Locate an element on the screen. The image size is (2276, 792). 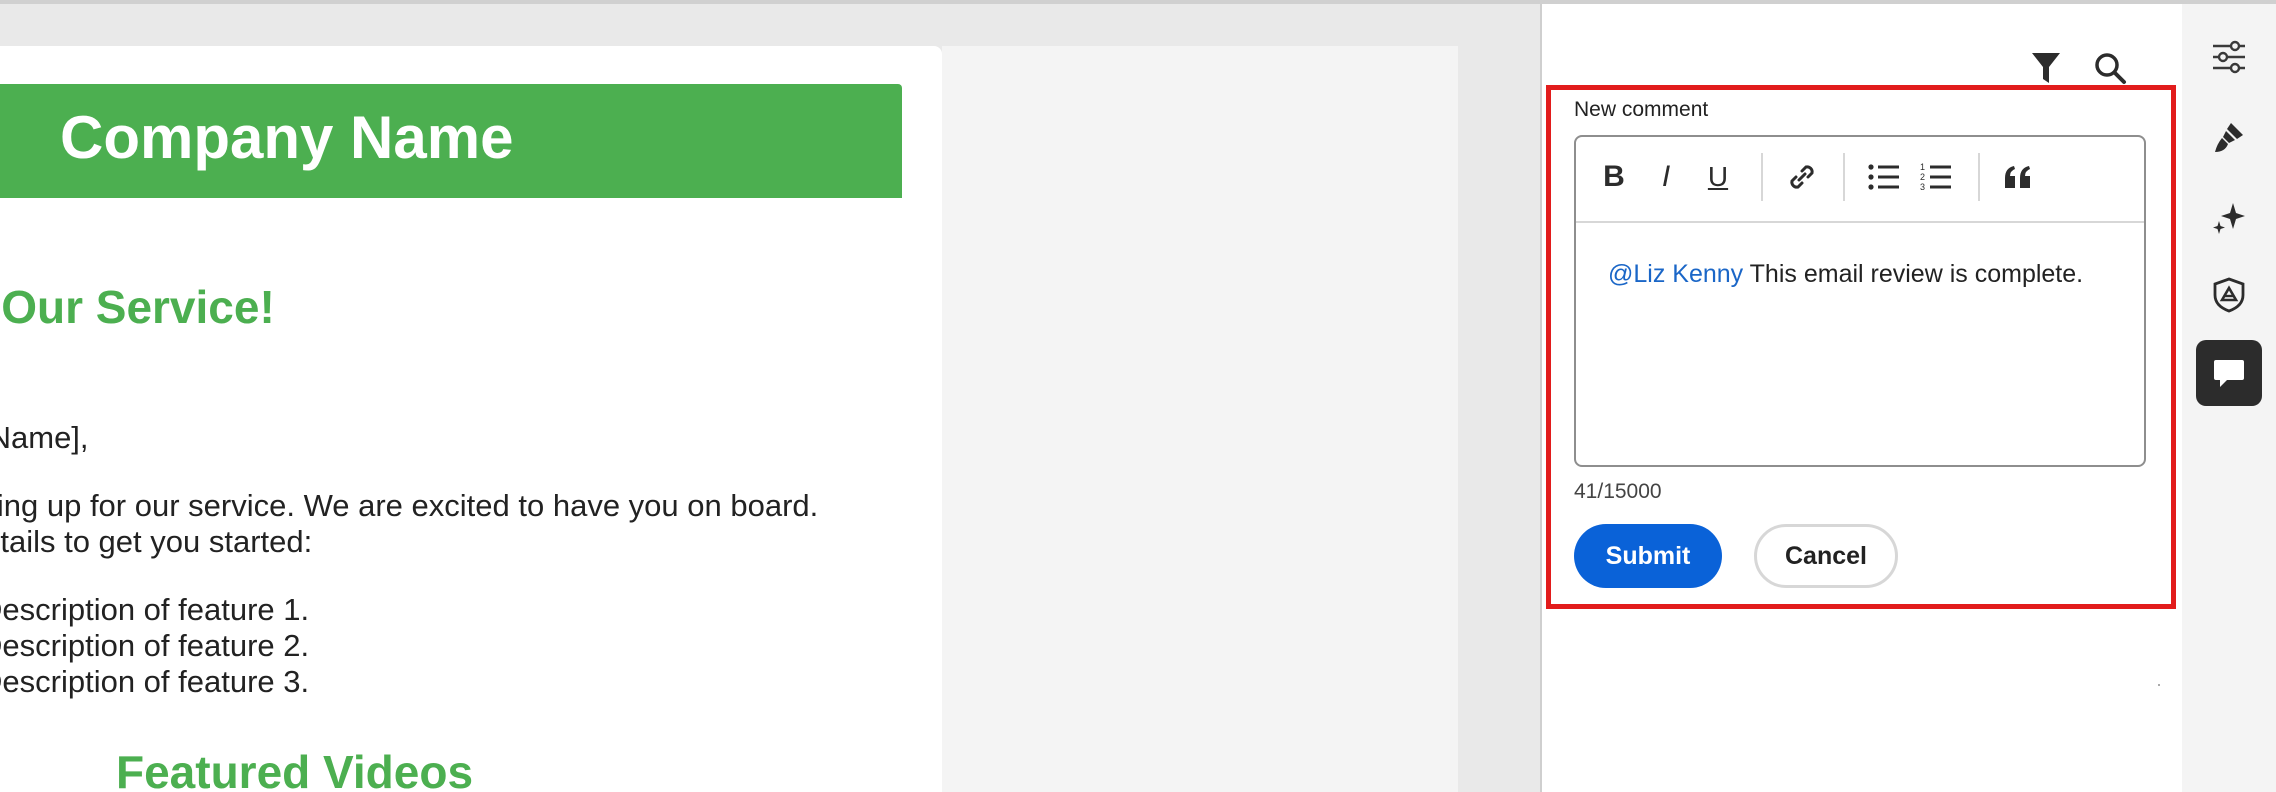
adjustments-icon is located at coordinates (2229, 57).